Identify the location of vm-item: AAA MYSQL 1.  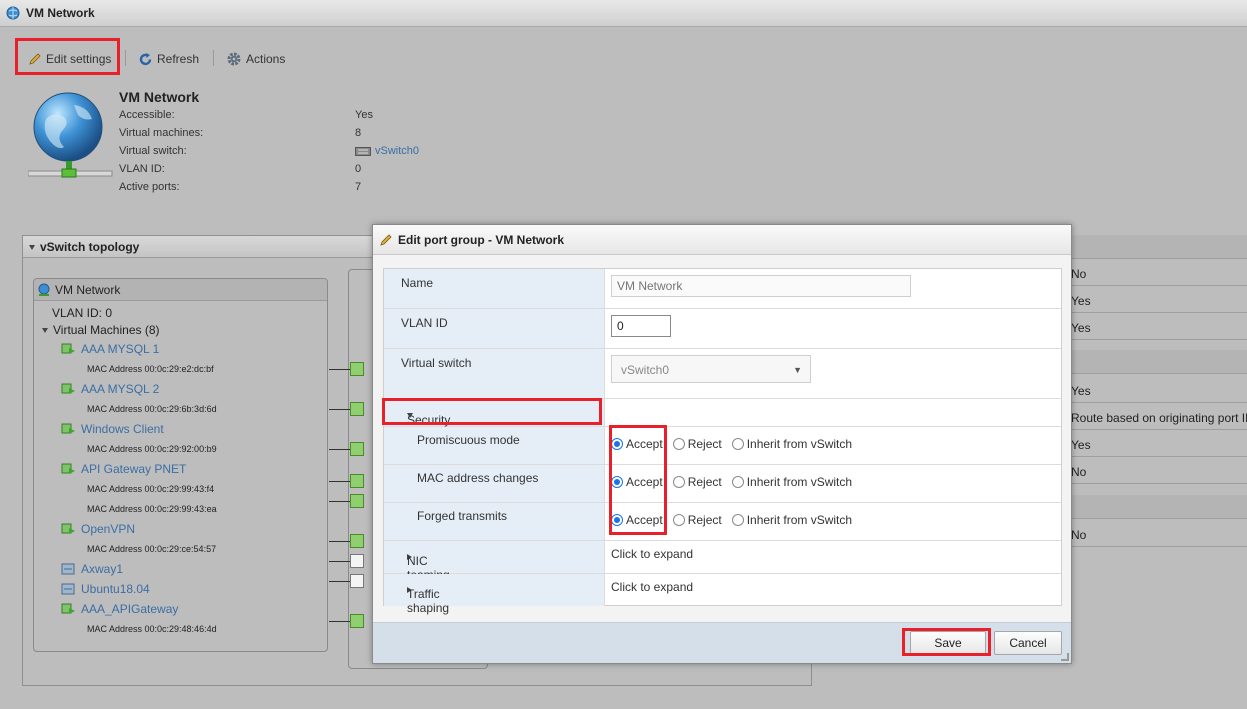
(110, 349).